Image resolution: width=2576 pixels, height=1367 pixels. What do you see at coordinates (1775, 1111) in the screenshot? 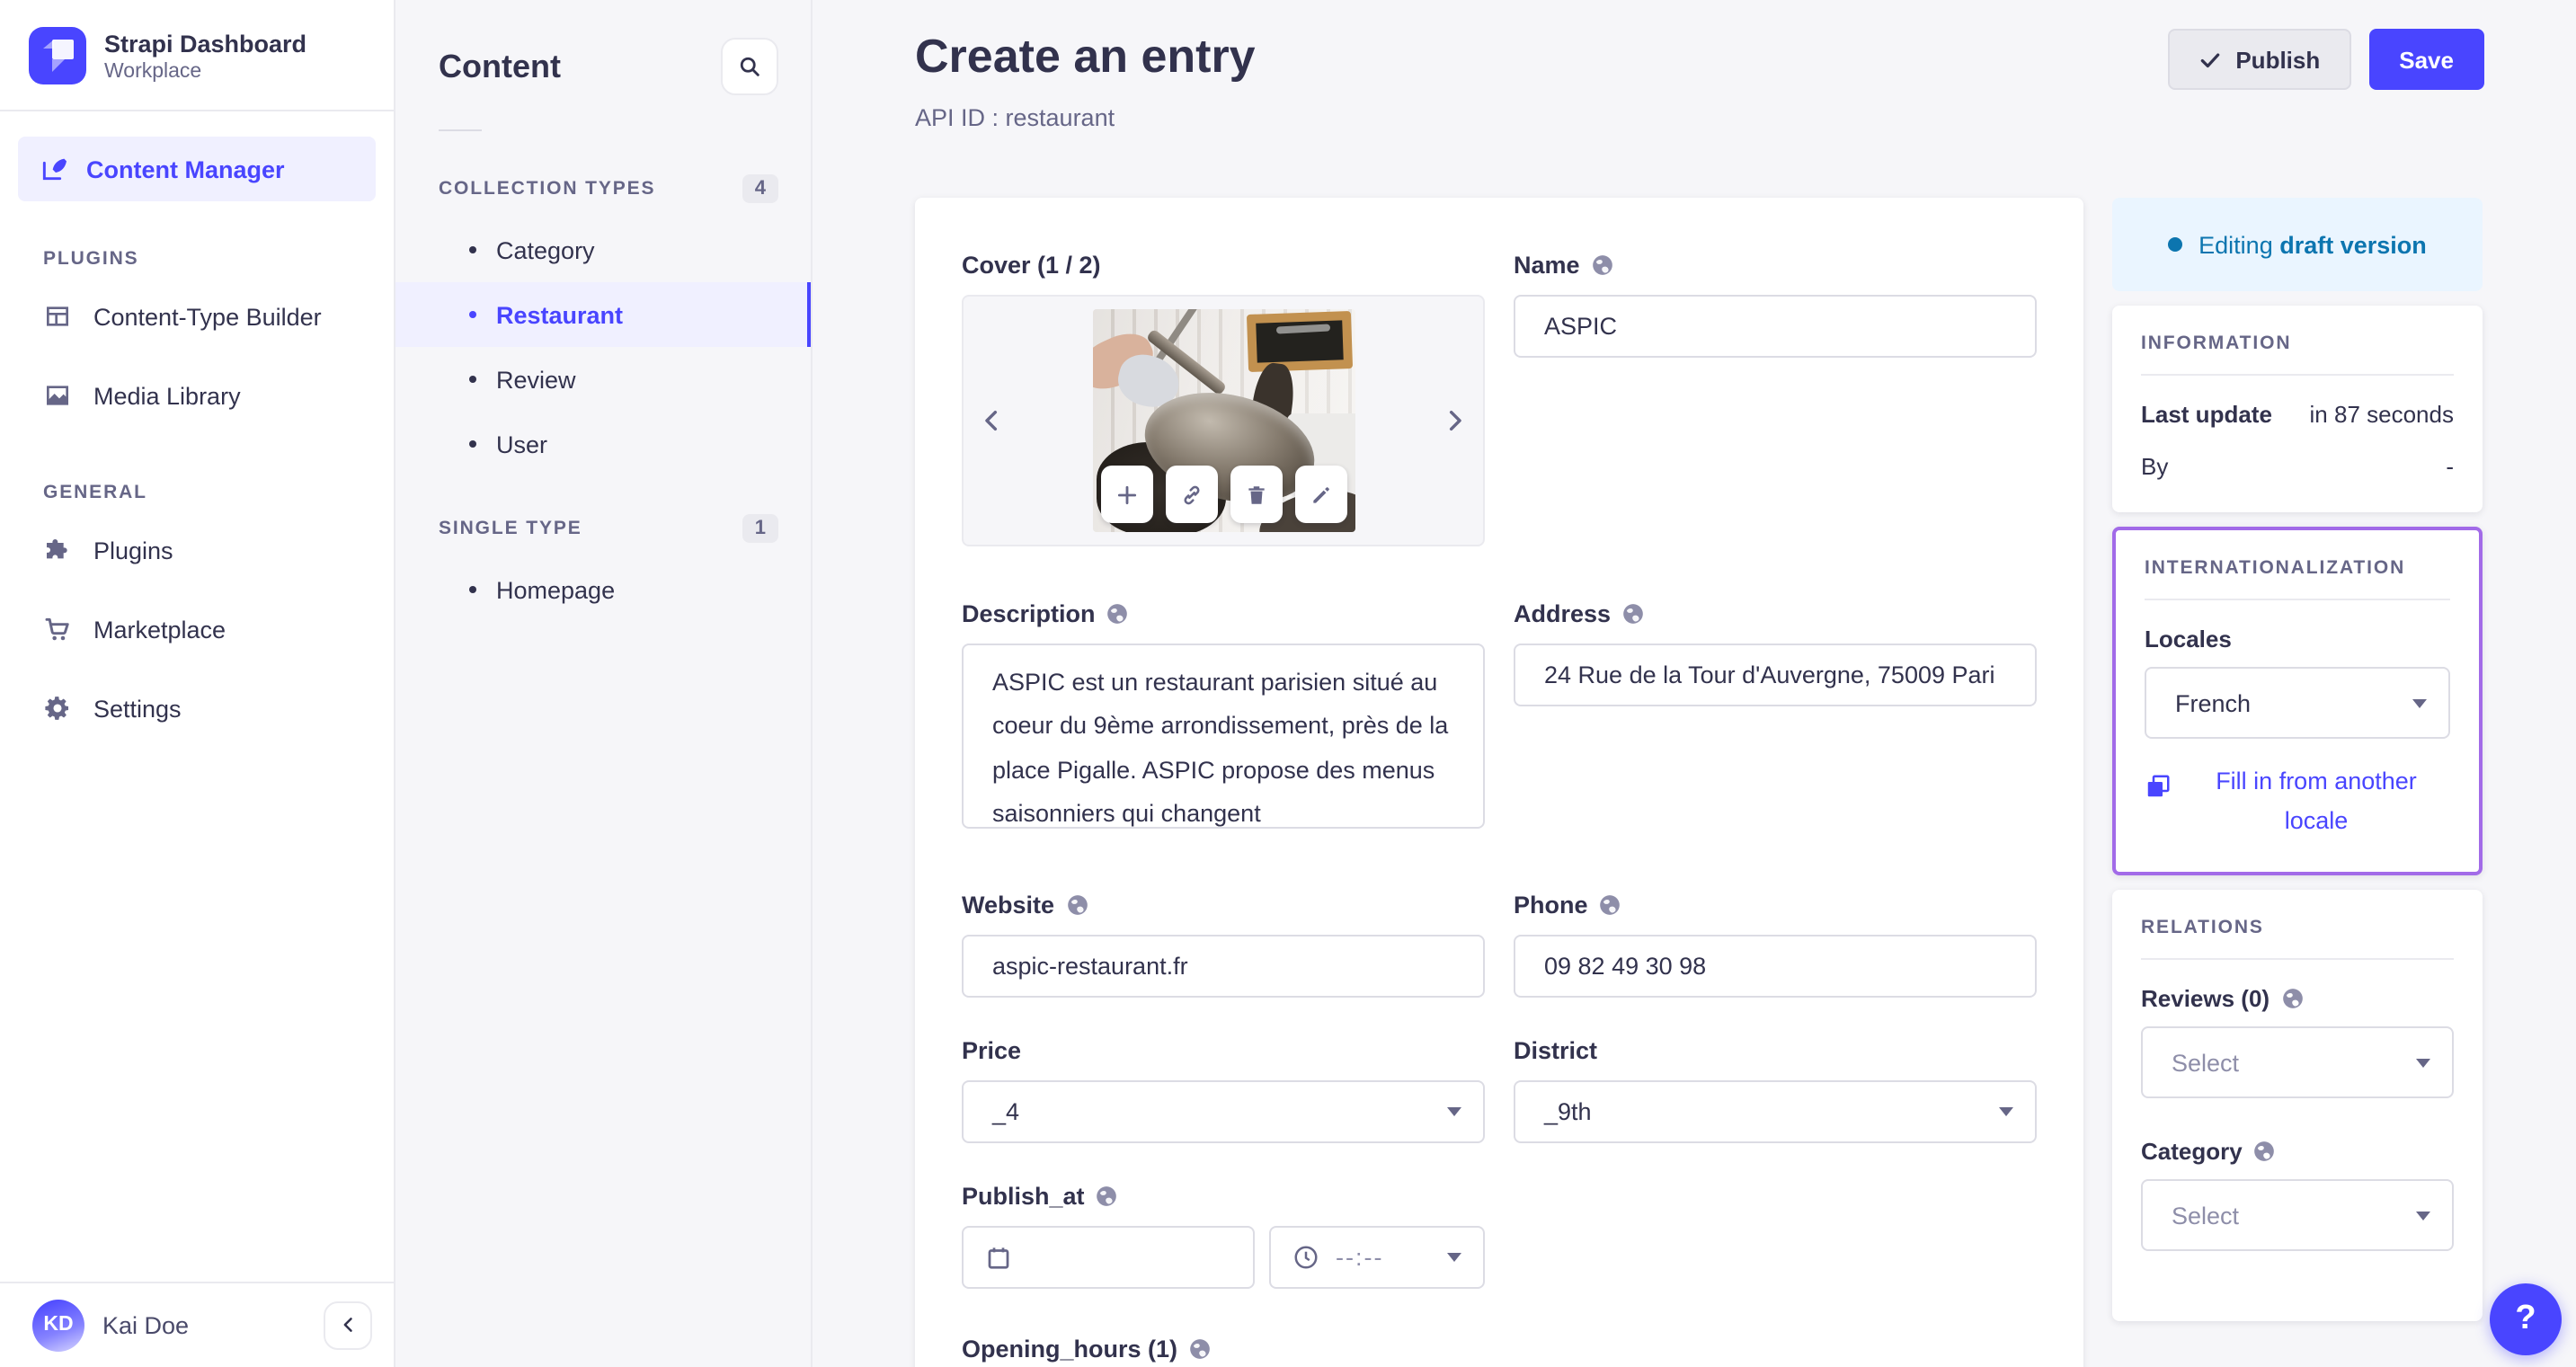
I see `district-select: _9th` at bounding box center [1775, 1111].